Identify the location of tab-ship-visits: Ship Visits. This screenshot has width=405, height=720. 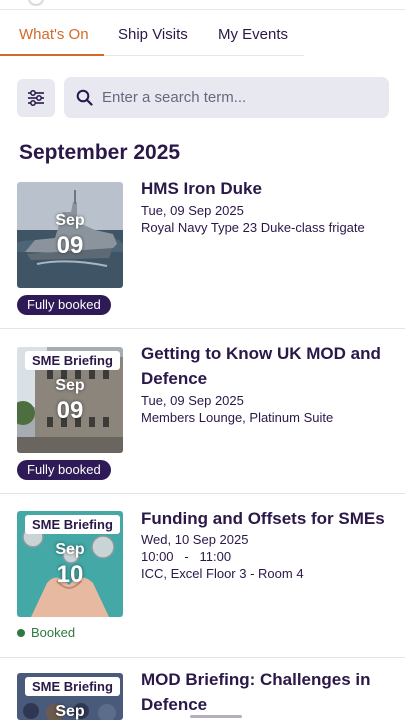
(153, 34).